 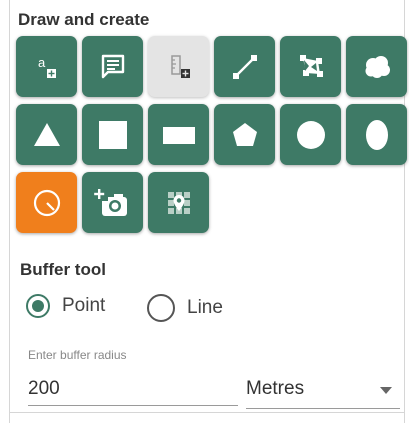 I want to click on panel-border-bottom, so click(x=207, y=412).